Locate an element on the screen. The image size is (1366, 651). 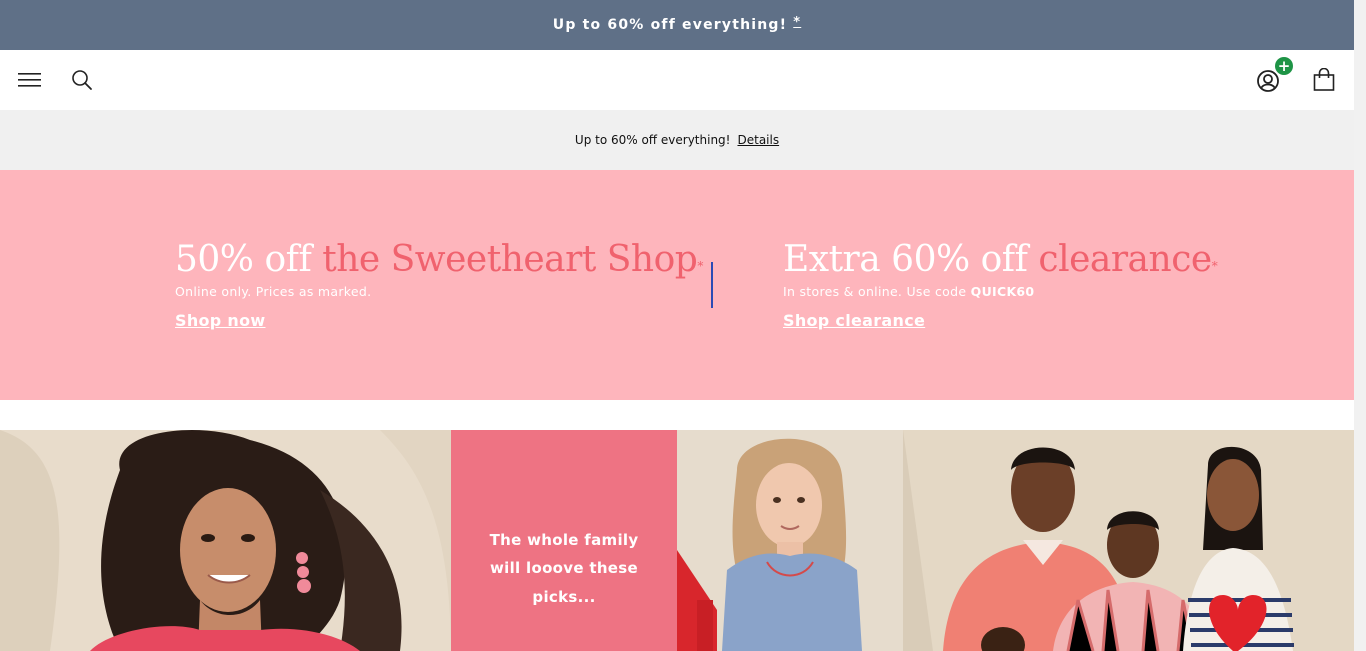
shop-now-link: Shop now is located at coordinates (220, 320).